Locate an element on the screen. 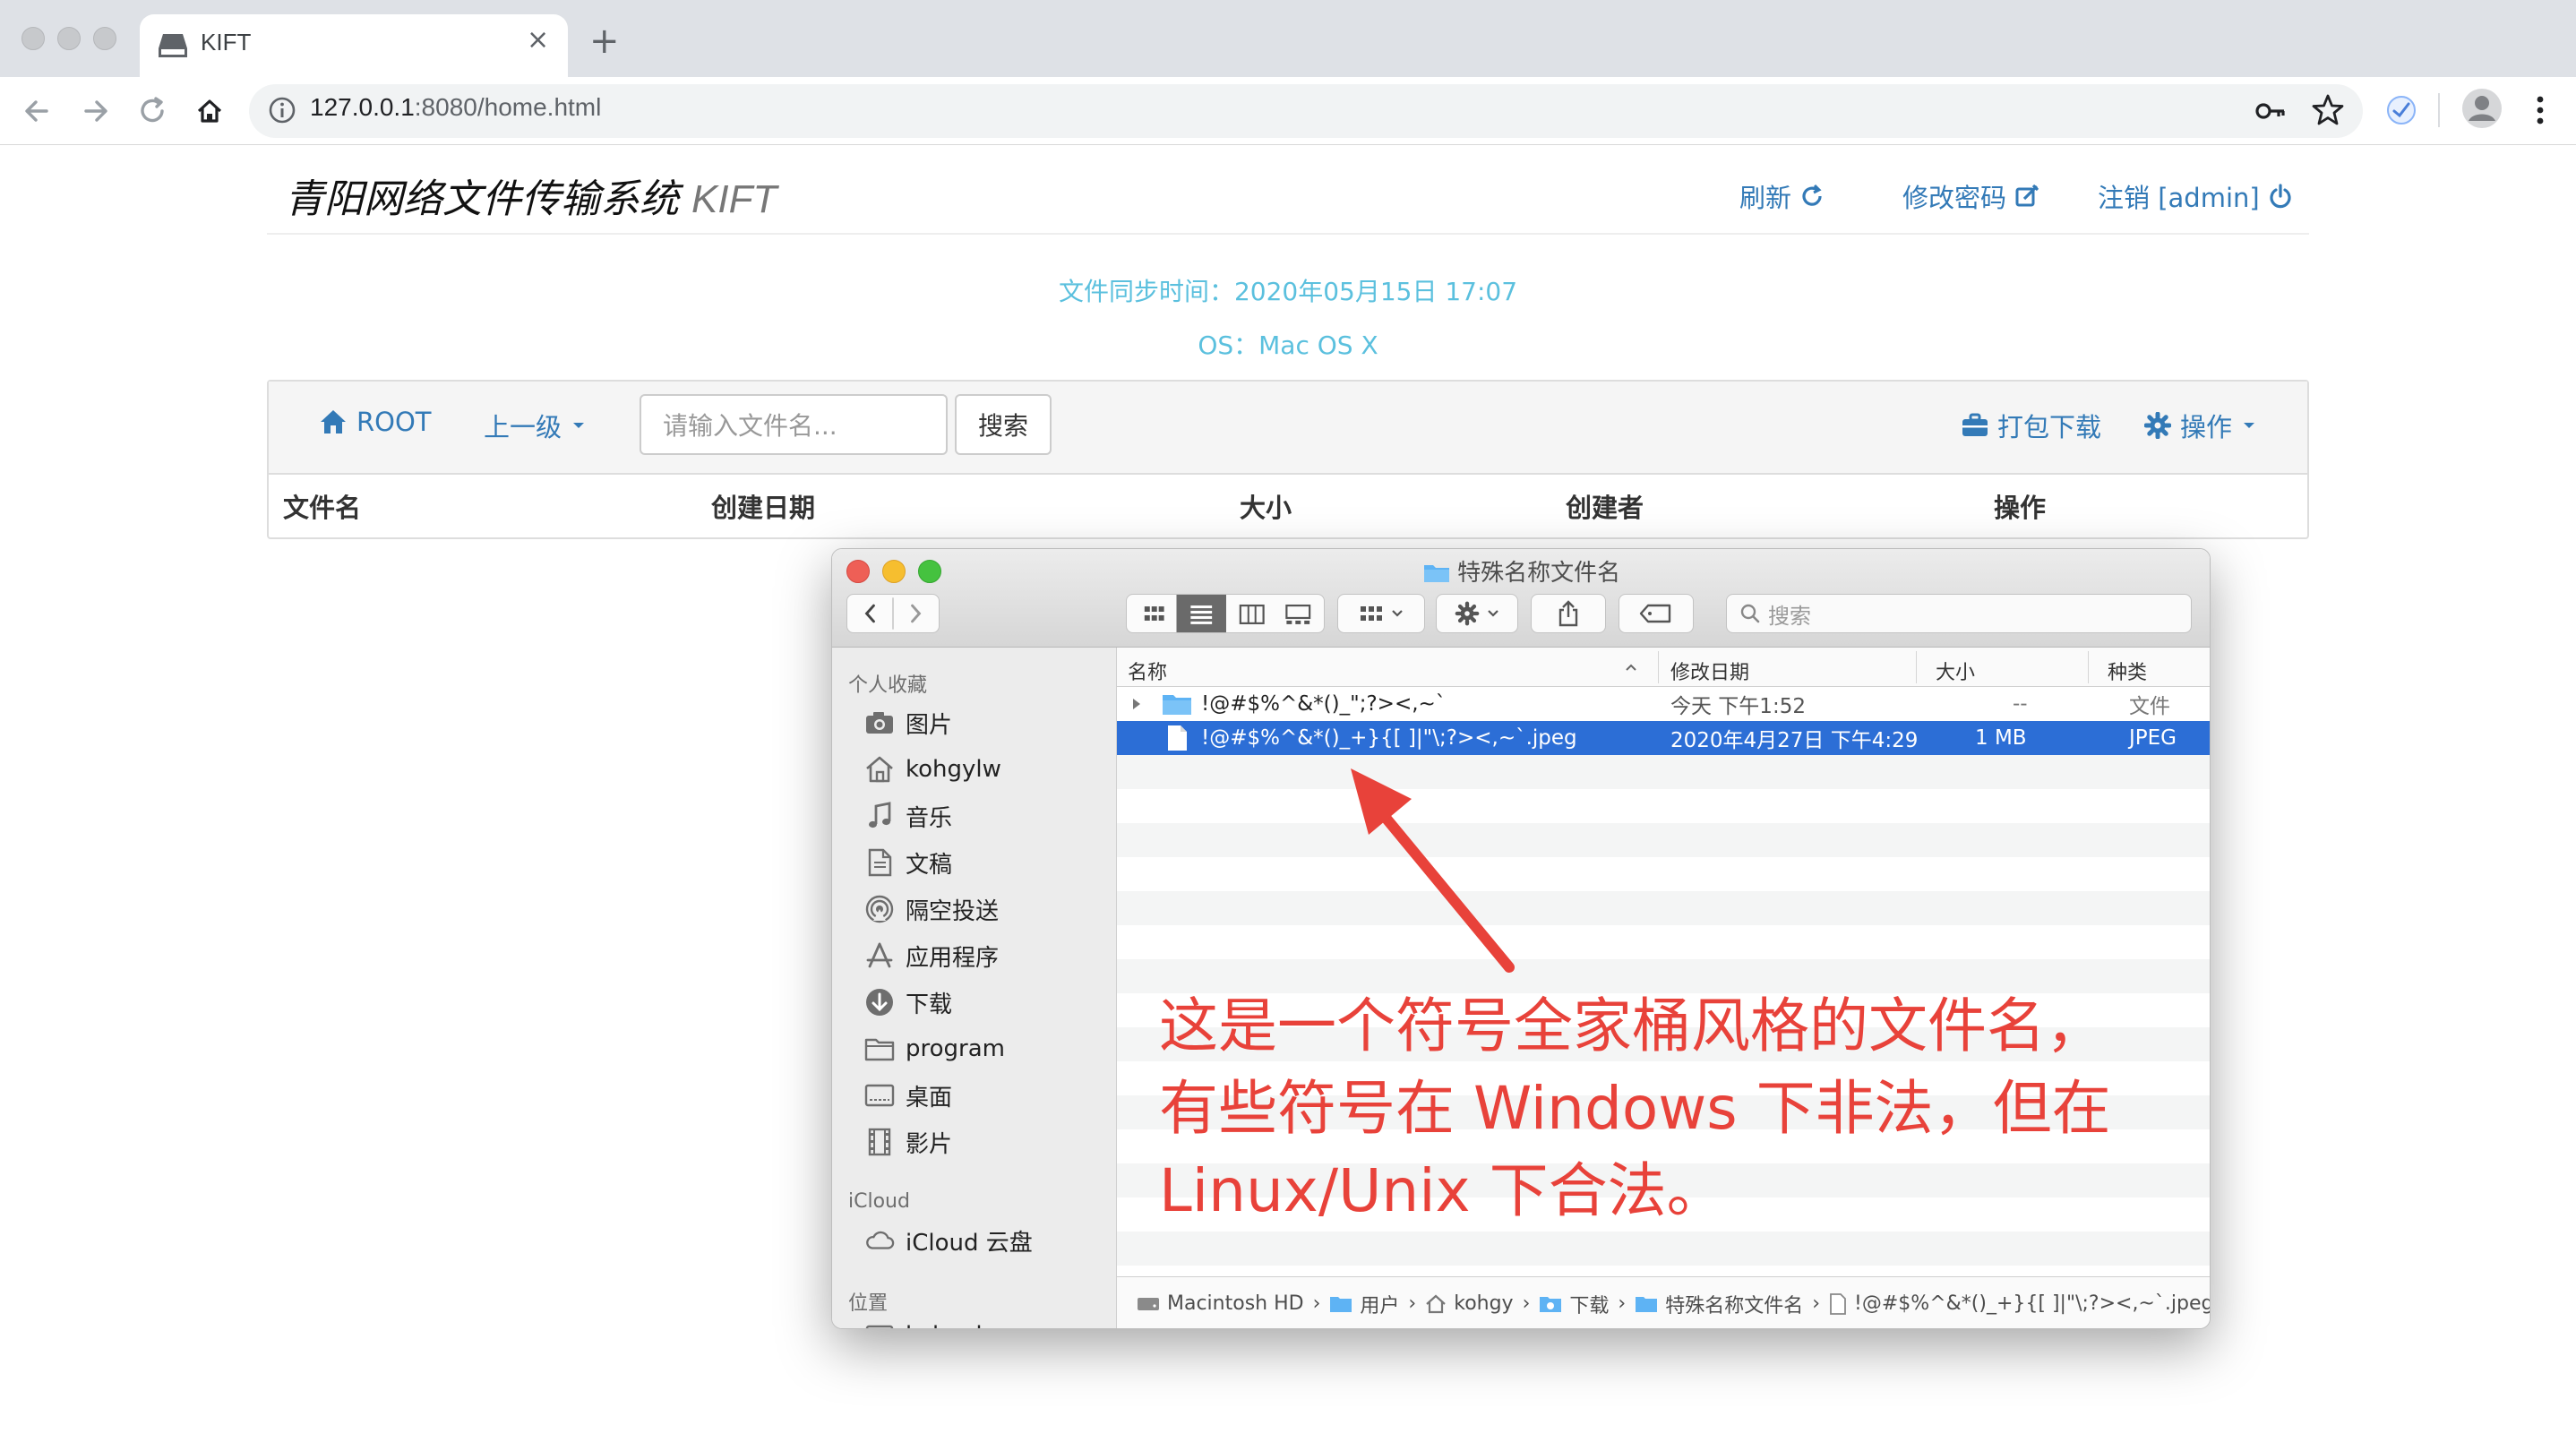  sidebar-item-icloud-drive: iCloud 云盘 is located at coordinates (948, 1240).